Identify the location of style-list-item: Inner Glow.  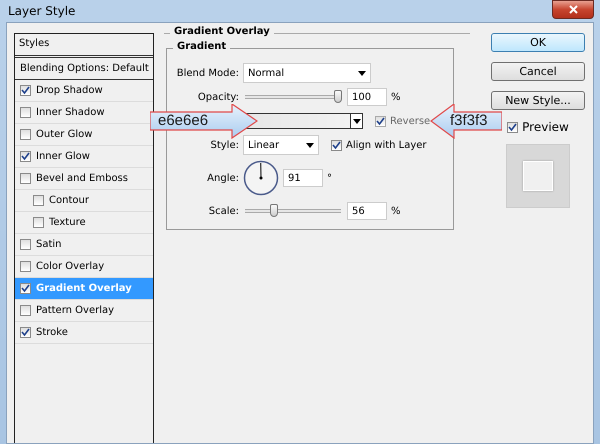
(84, 157).